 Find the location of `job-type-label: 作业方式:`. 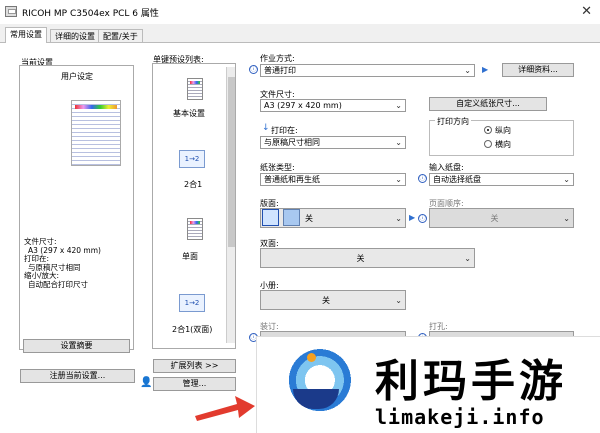

job-type-label: 作业方式: is located at coordinates (277, 58).